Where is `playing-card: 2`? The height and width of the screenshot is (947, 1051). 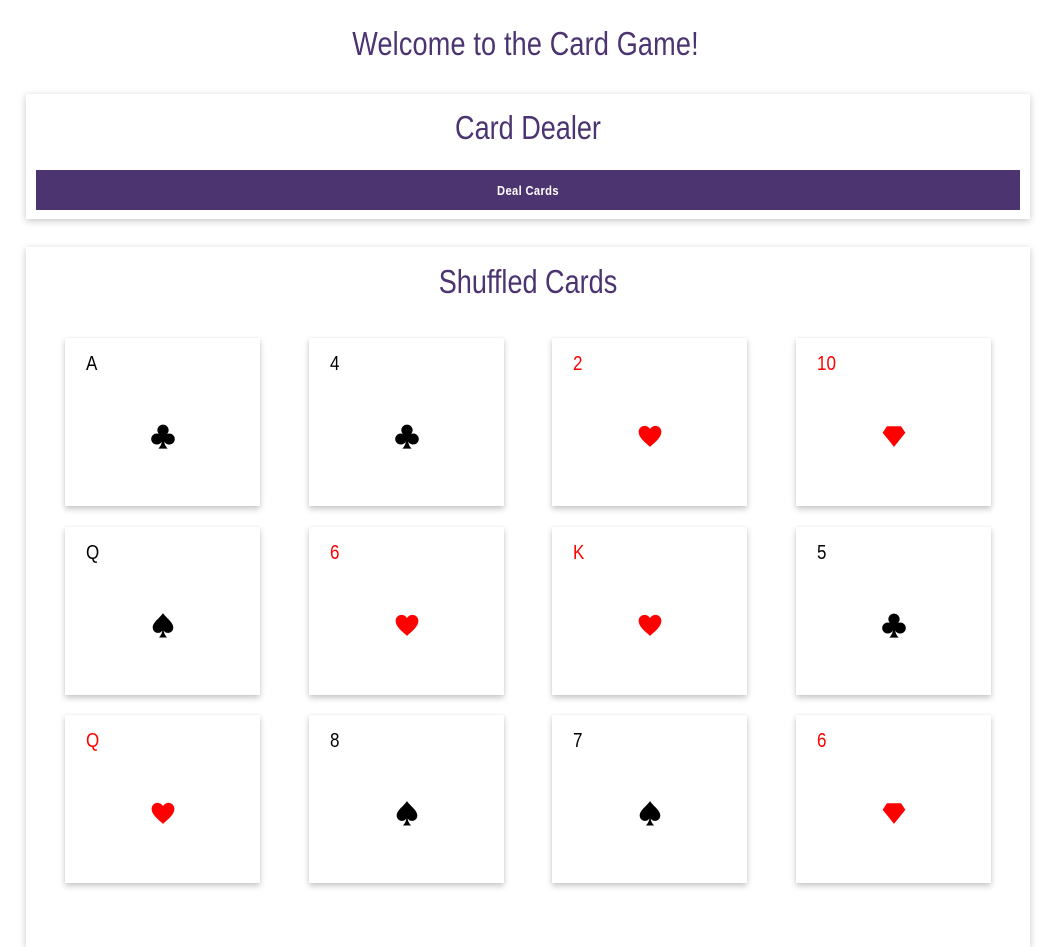 playing-card: 2 is located at coordinates (649, 422).